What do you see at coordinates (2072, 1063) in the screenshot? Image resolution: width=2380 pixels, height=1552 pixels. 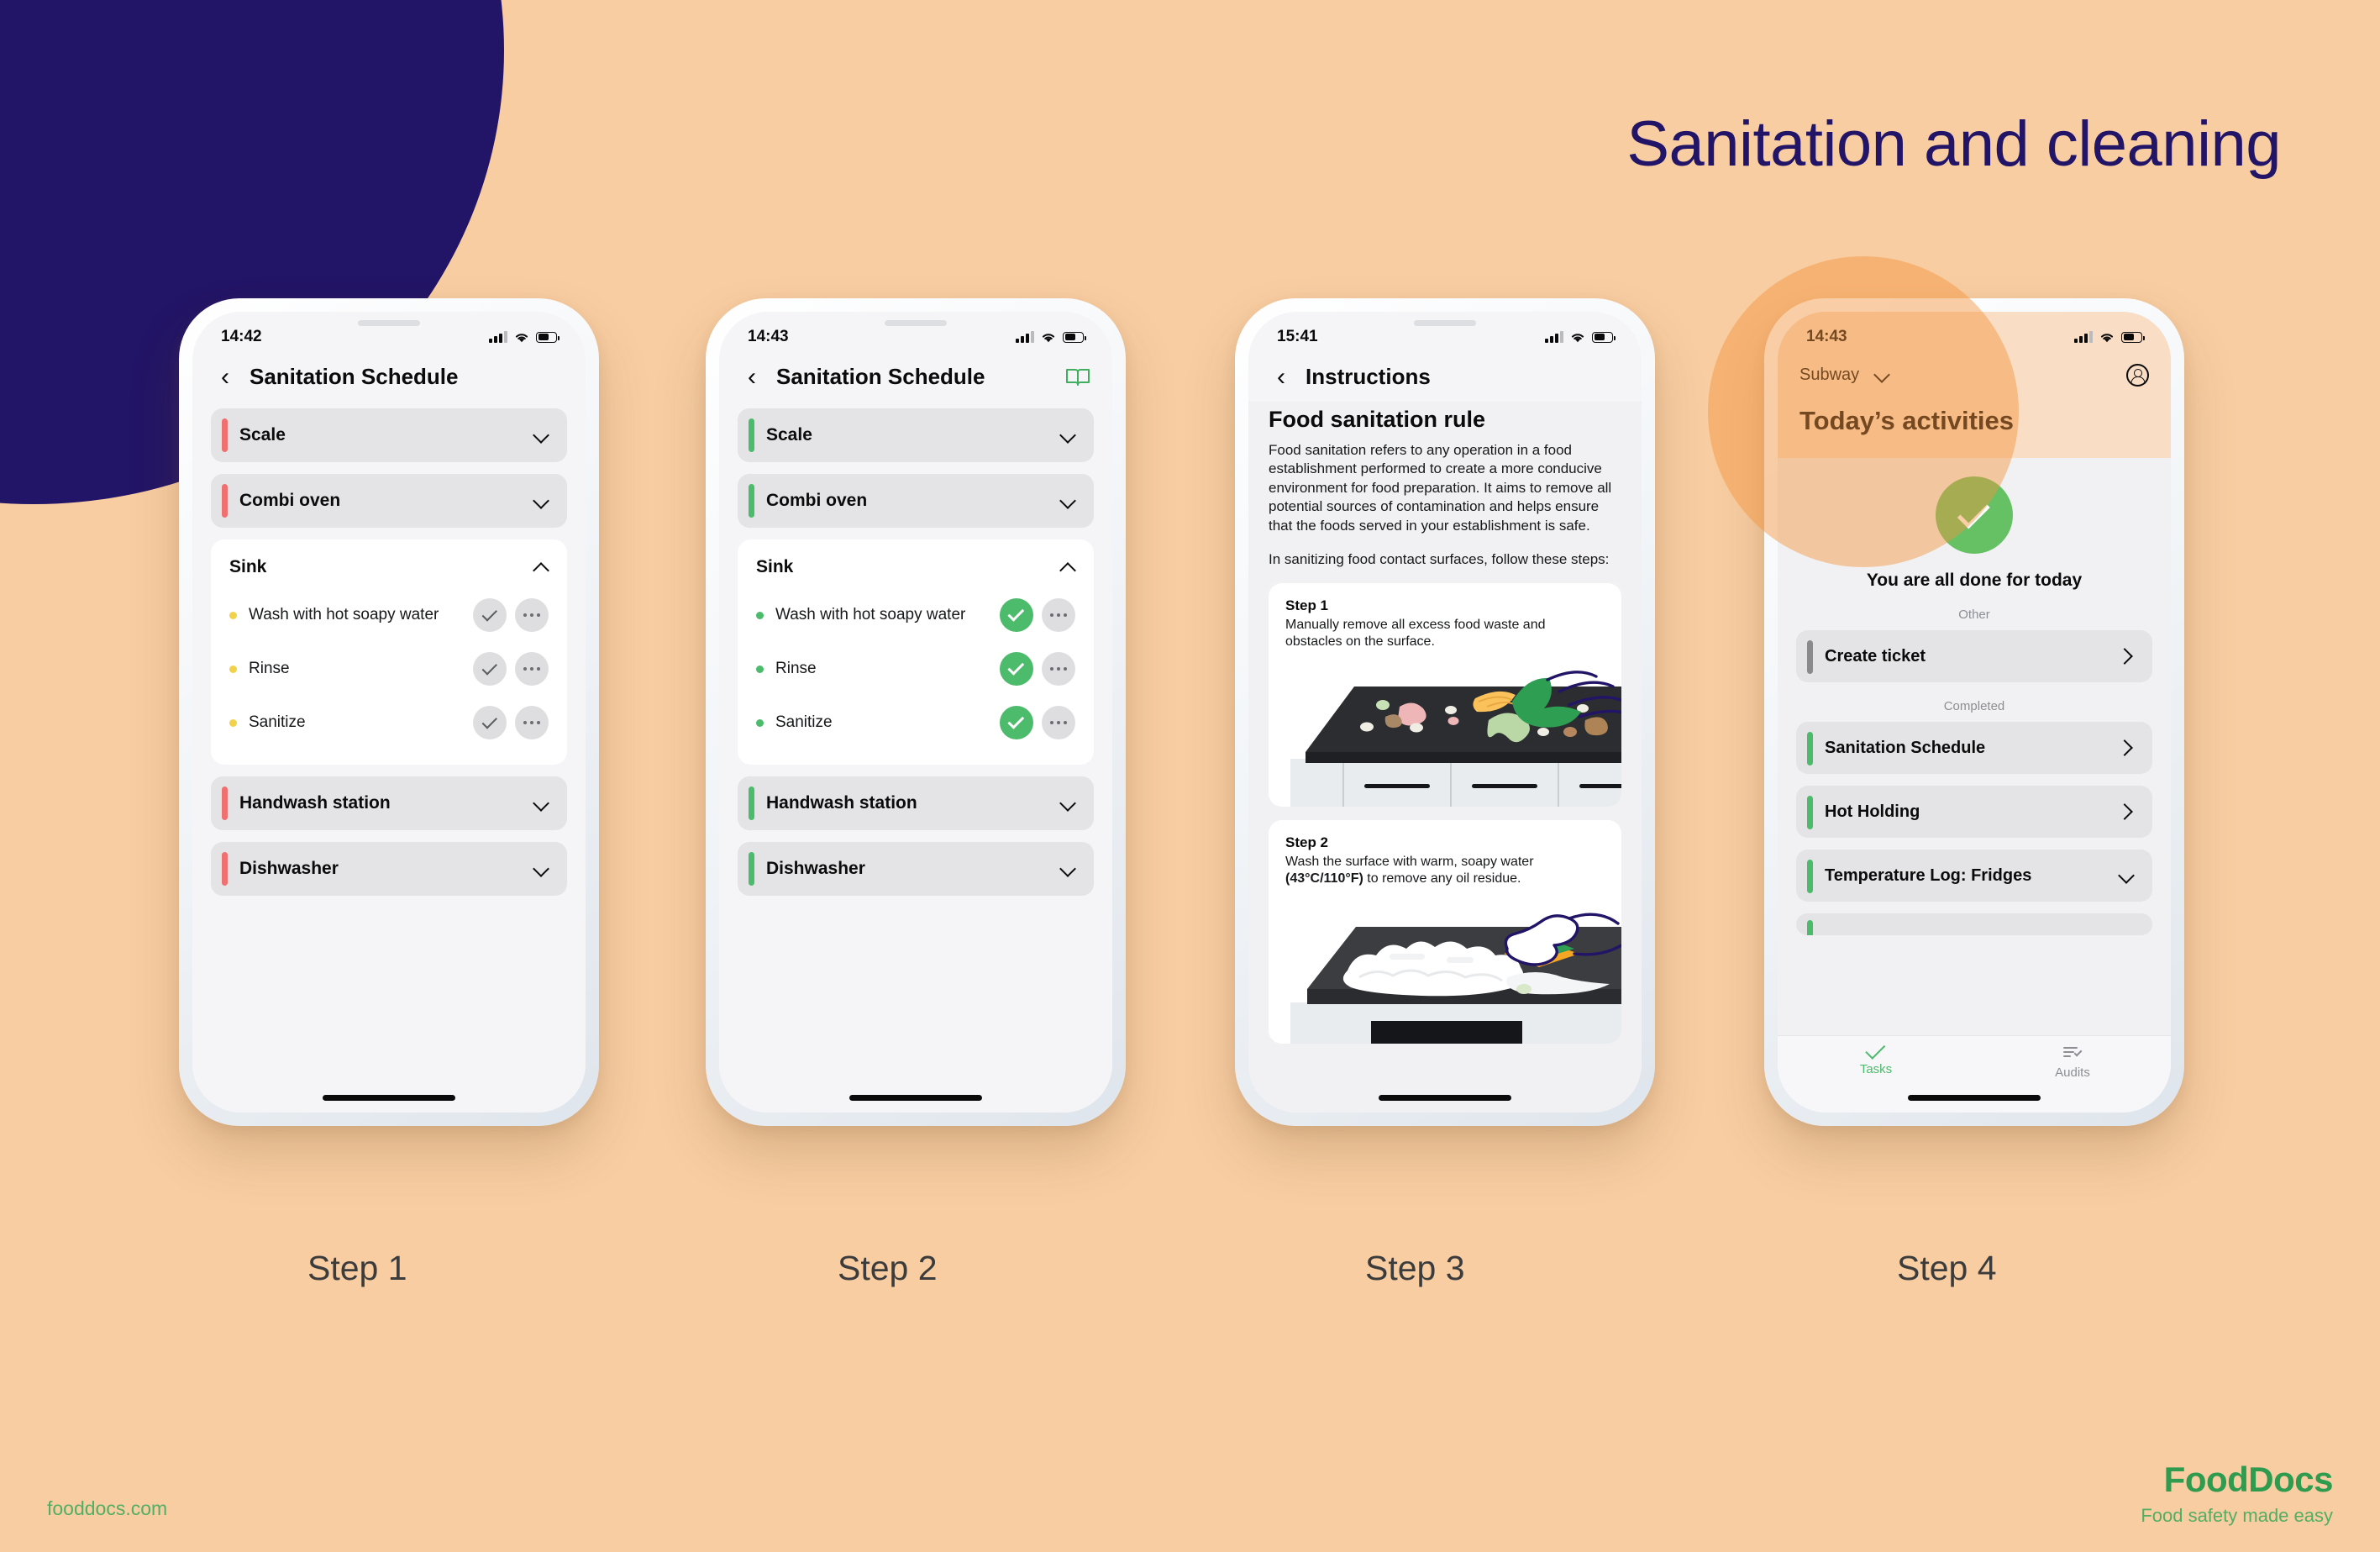 I see `tab-audits: Audits` at bounding box center [2072, 1063].